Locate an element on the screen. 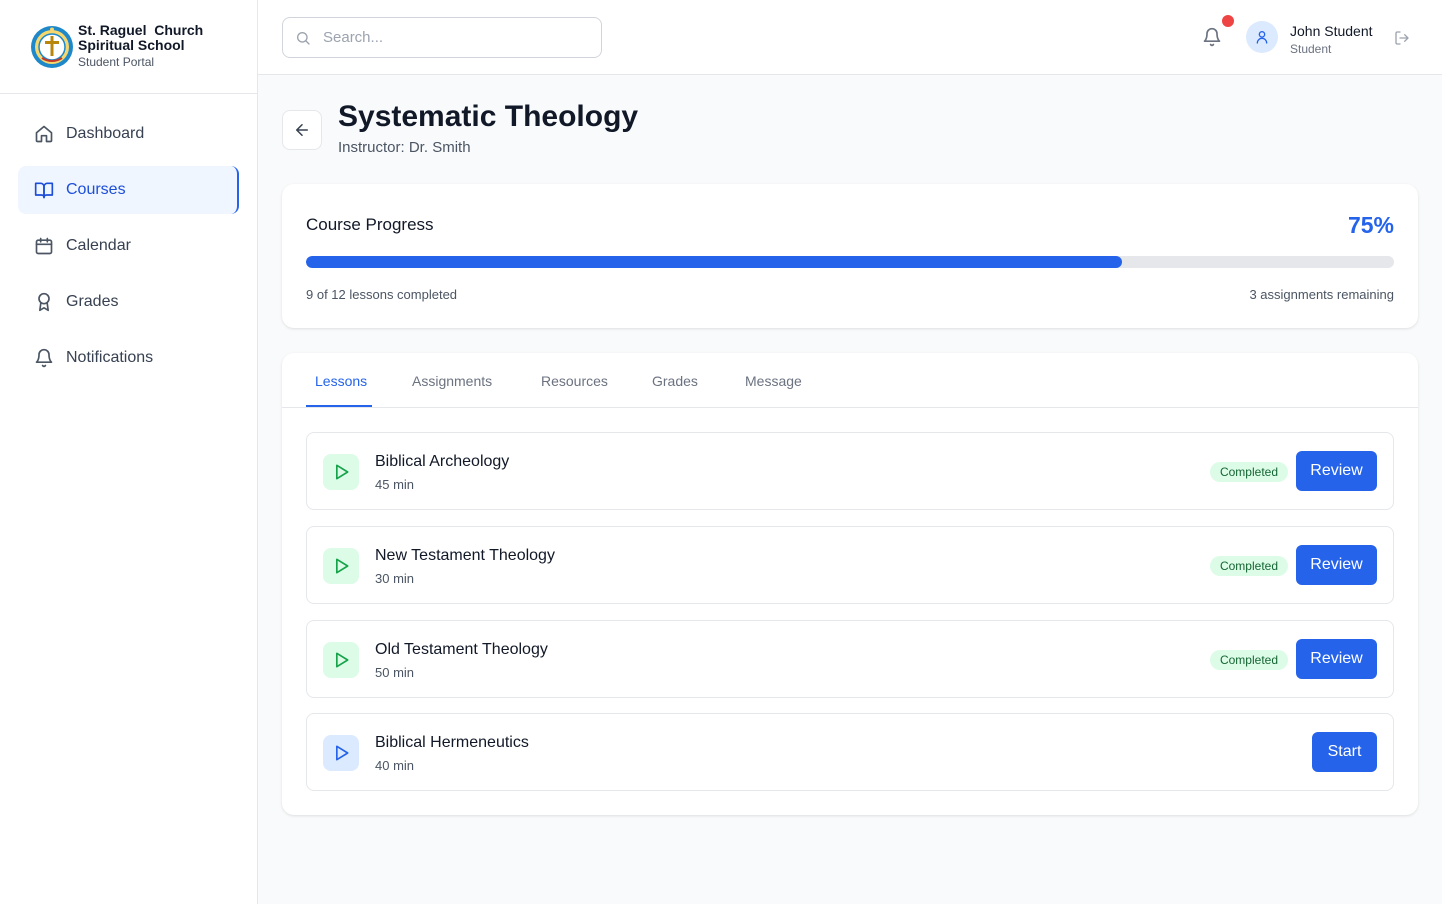  lesson-title: Biblical Hermeneutics is located at coordinates (452, 742).